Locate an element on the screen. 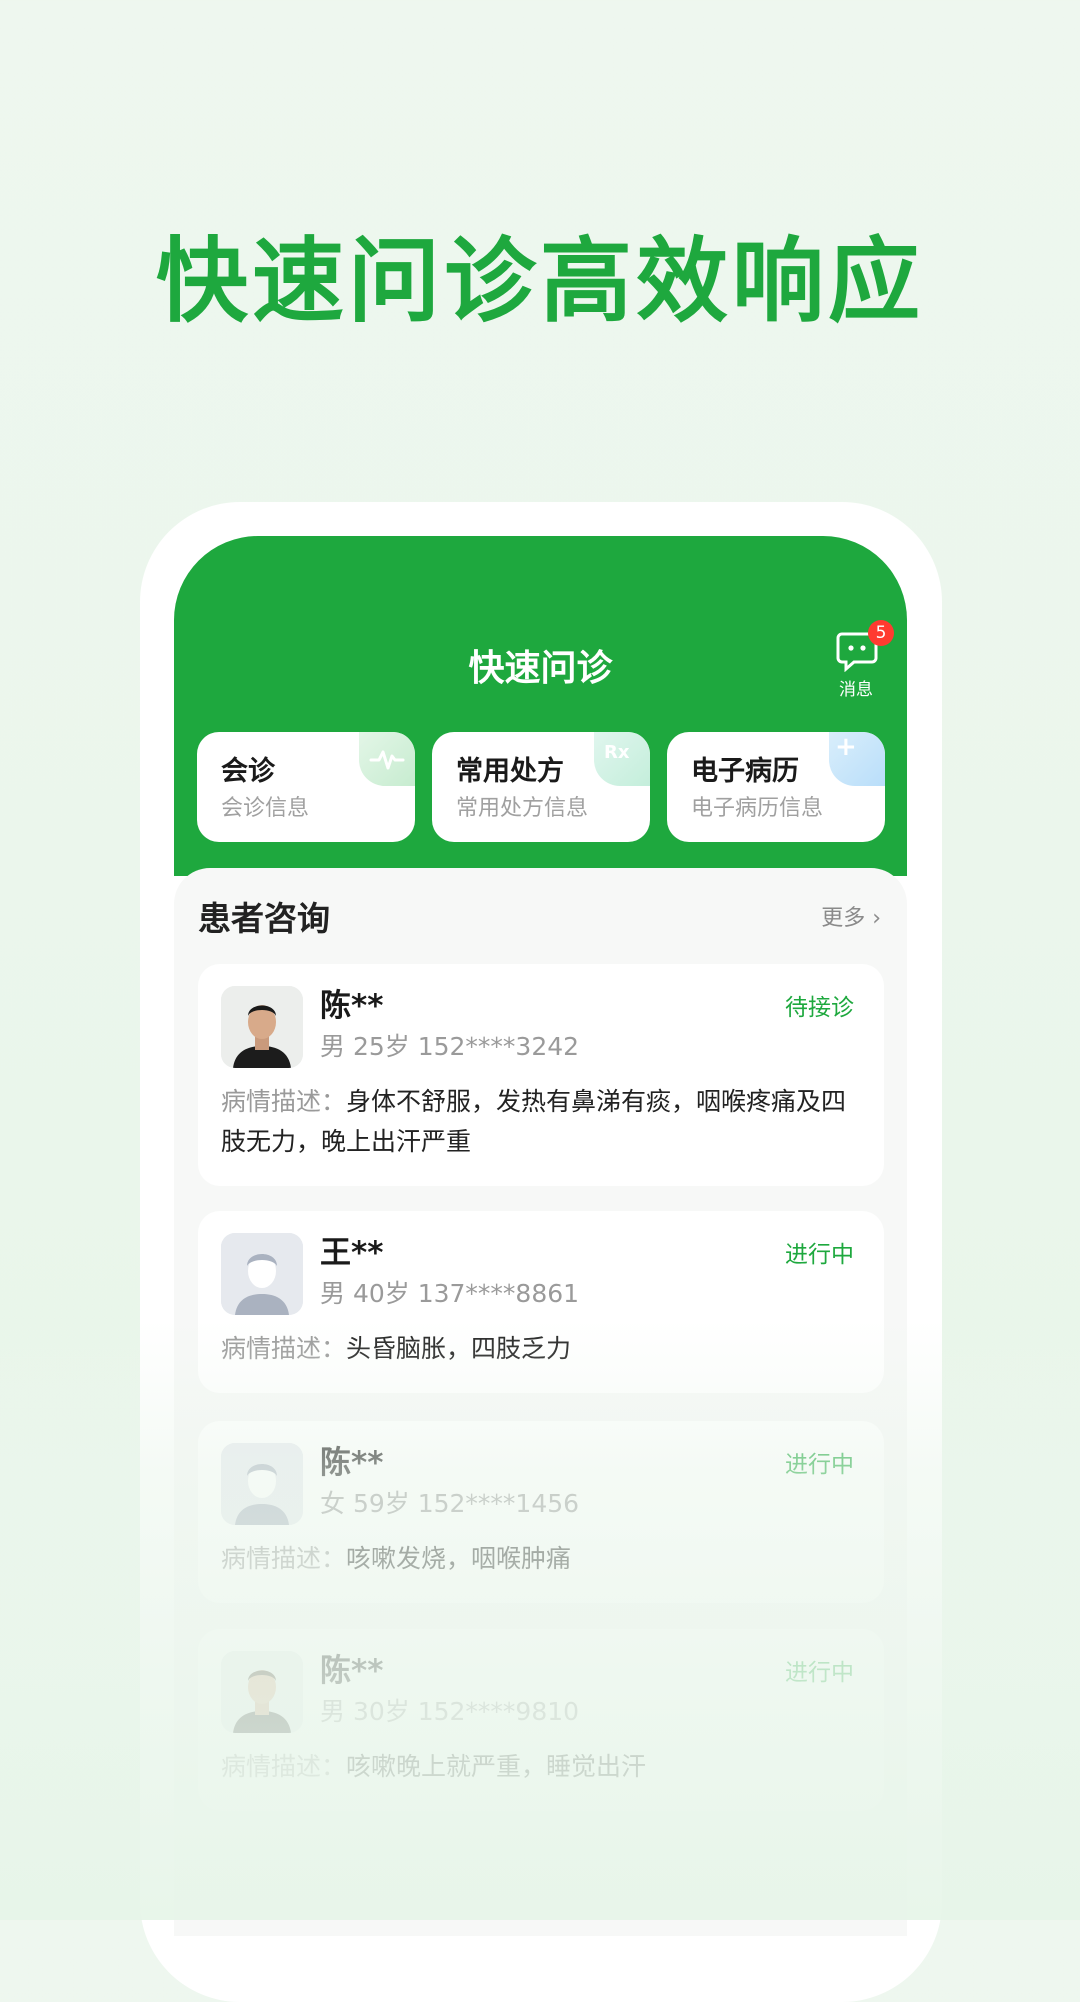  condition-description: 病情描述：头昏脑胀，四肢乏力 is located at coordinates (541, 1349).